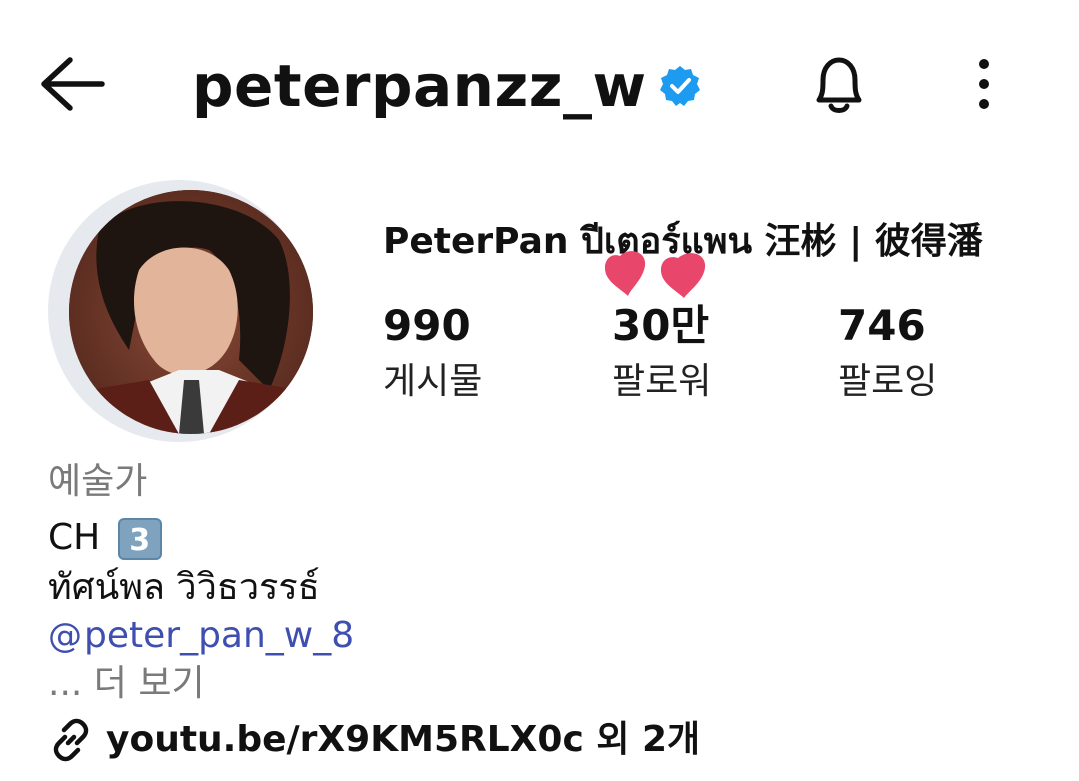 The height and width of the screenshot is (781, 1079). Describe the element at coordinates (184, 587) in the screenshot. I see `bio-line: ทัศน์พล วิวิธวรรธ์` at that location.